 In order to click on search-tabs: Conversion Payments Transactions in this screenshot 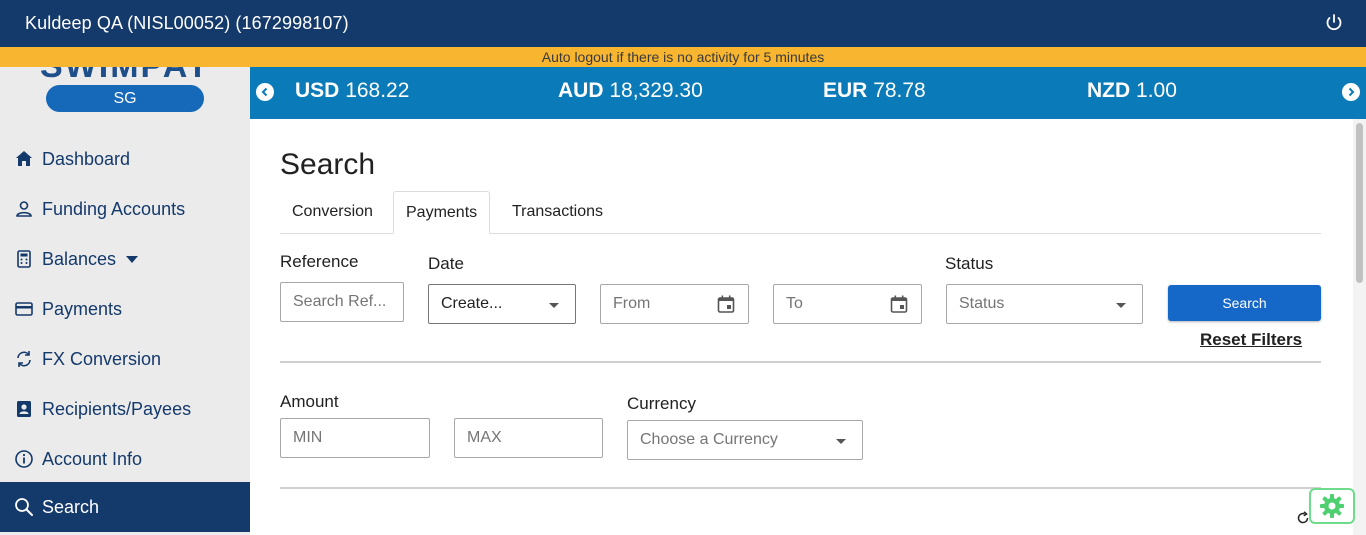, I will do `click(800, 212)`.